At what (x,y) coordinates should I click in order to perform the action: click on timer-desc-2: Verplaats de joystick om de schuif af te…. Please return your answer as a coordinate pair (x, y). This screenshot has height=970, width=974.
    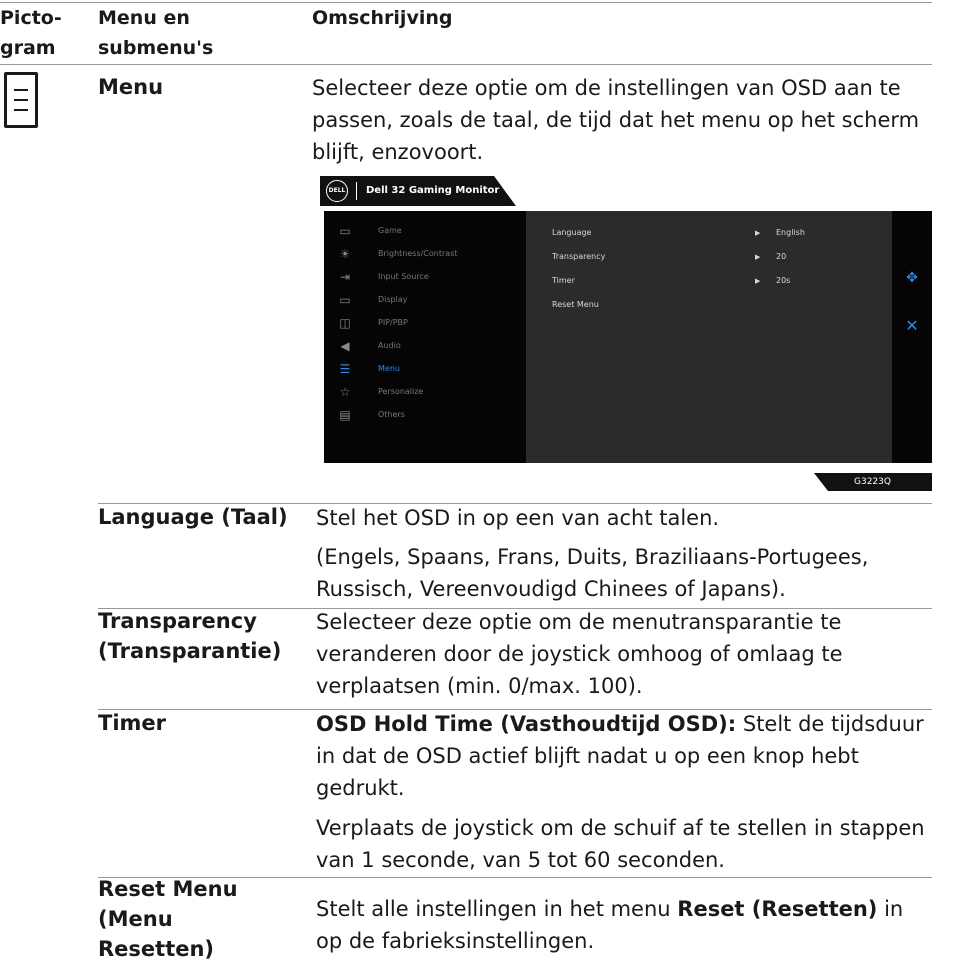
    Looking at the image, I should click on (620, 844).